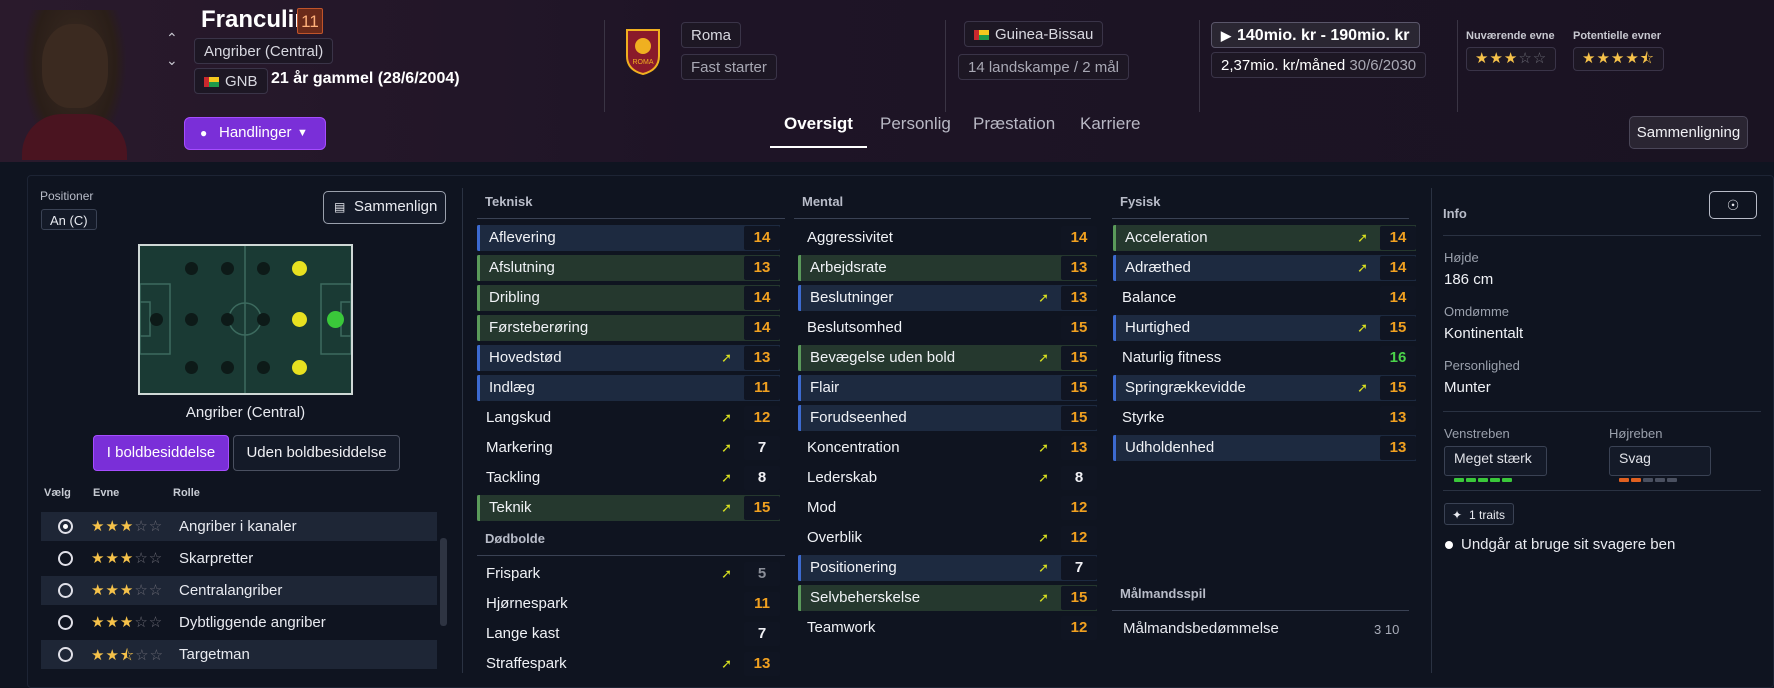  What do you see at coordinates (1264, 358) in the screenshot?
I see `attribute-row: Naturlig fitness 16` at bounding box center [1264, 358].